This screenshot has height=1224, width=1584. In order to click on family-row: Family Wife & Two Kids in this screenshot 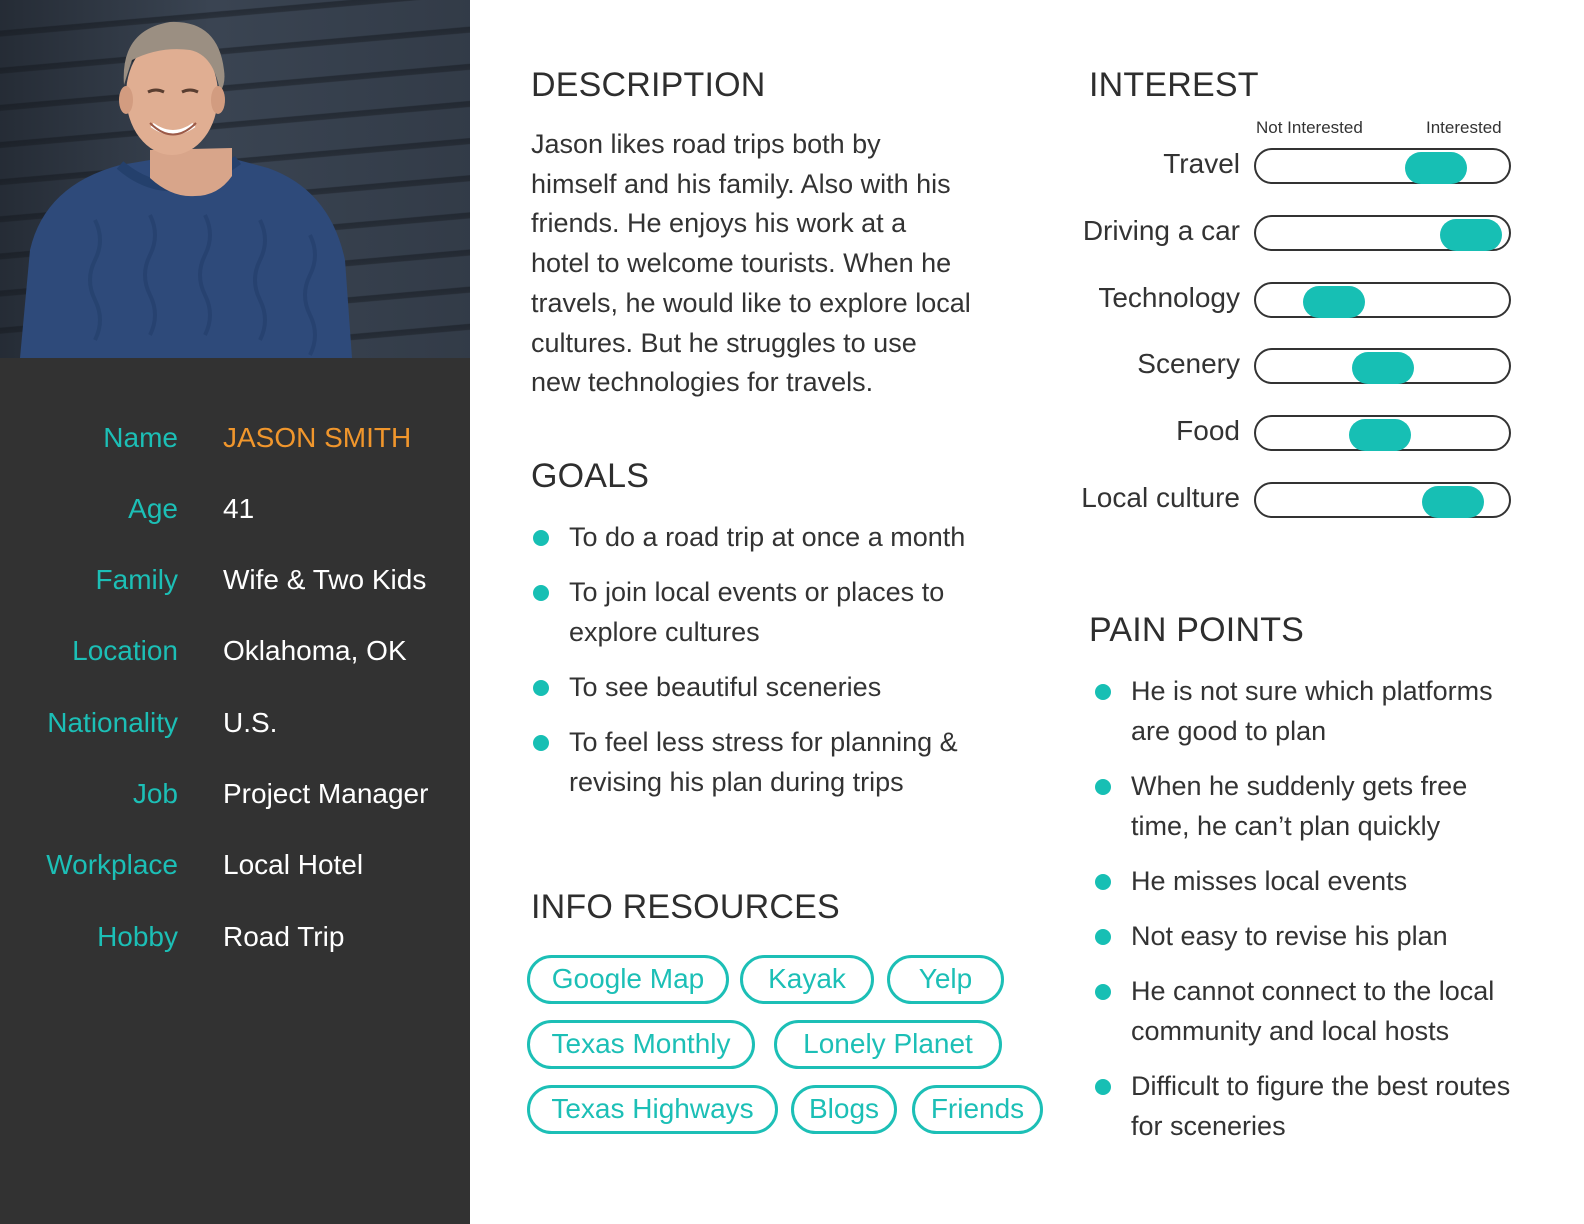, I will do `click(235, 586)`.